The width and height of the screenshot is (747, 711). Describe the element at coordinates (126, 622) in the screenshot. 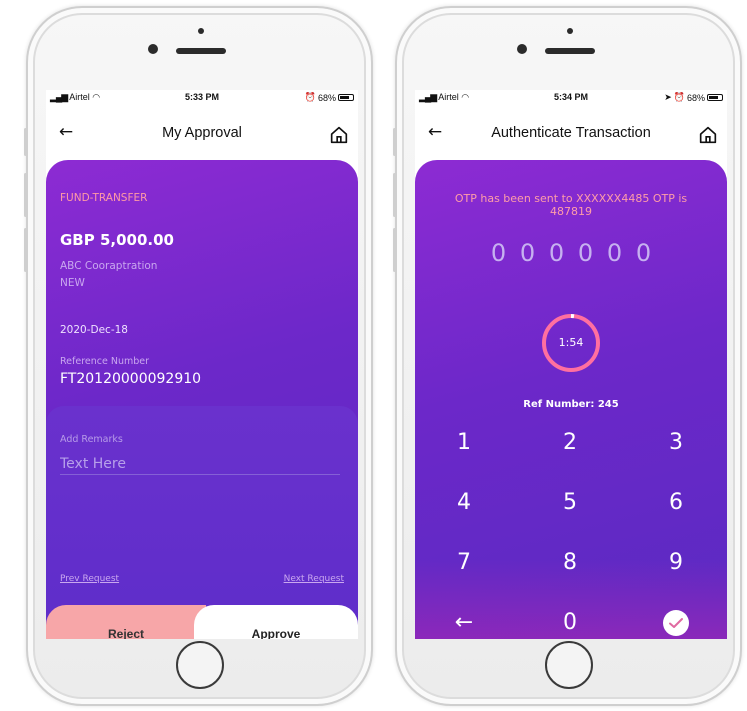

I see `reject-button: Reject` at that location.